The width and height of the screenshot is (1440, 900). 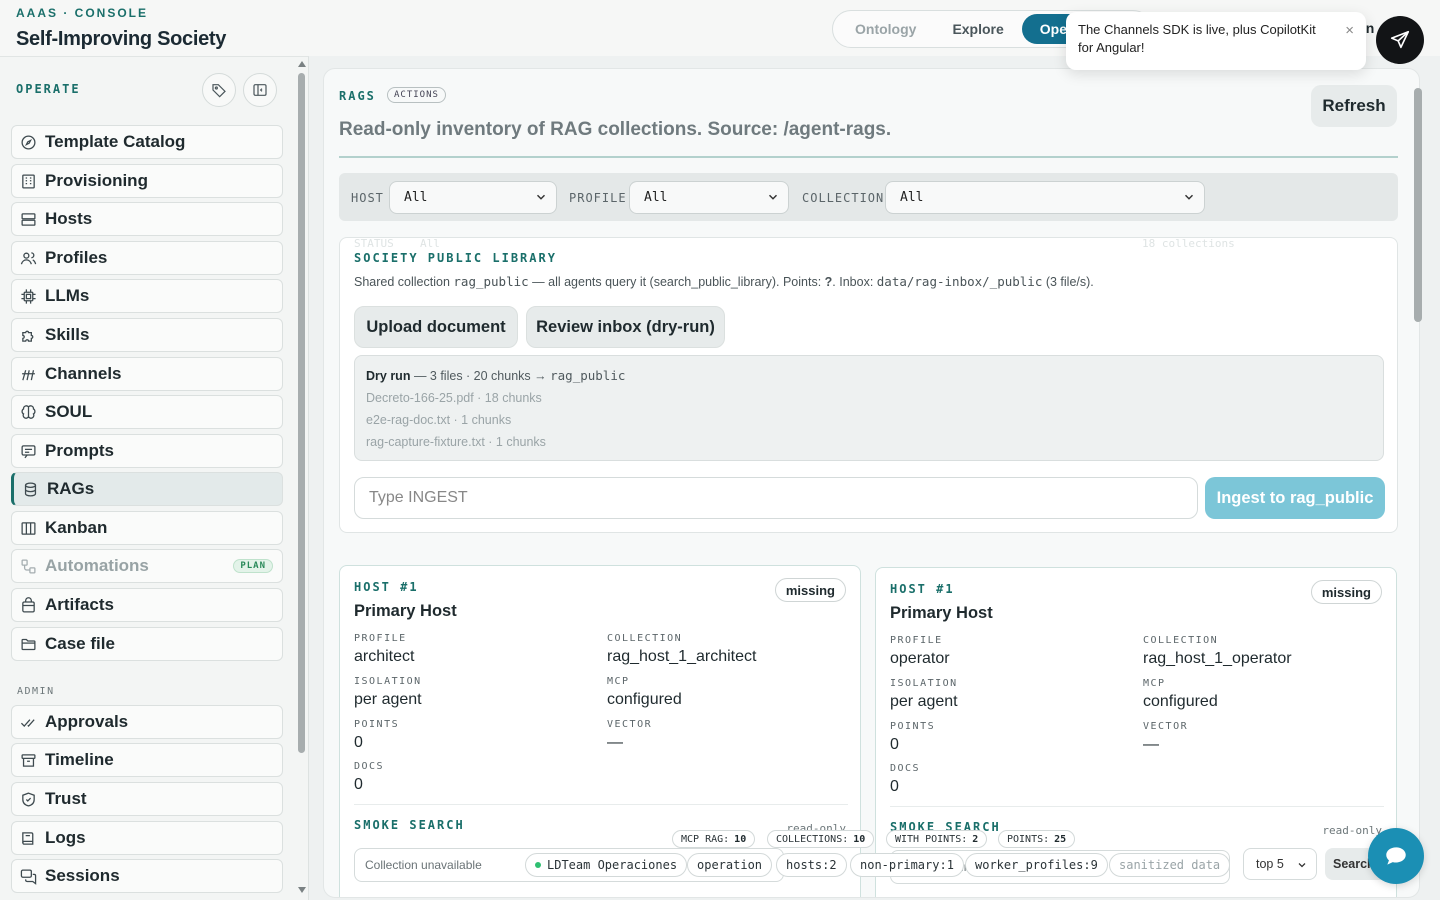 I want to click on team-chip-label: LDTeam Operaciones, so click(x=612, y=865).